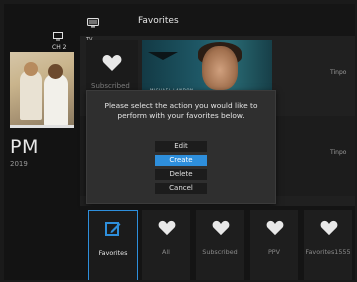 Image resolution: width=357 pixels, height=282 pixels. What do you see at coordinates (93, 23) in the screenshot?
I see `tv-guide-icon` at bounding box center [93, 23].